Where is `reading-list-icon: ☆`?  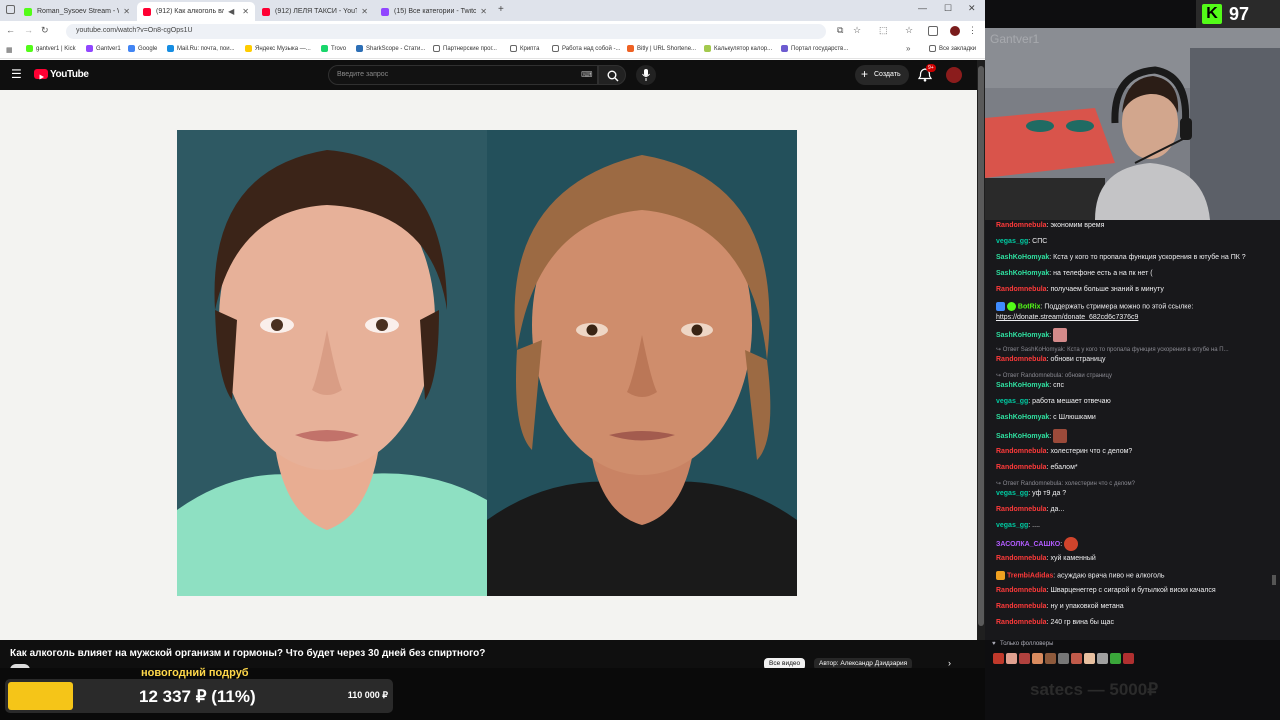
reading-list-icon: ☆ is located at coordinates (909, 30).